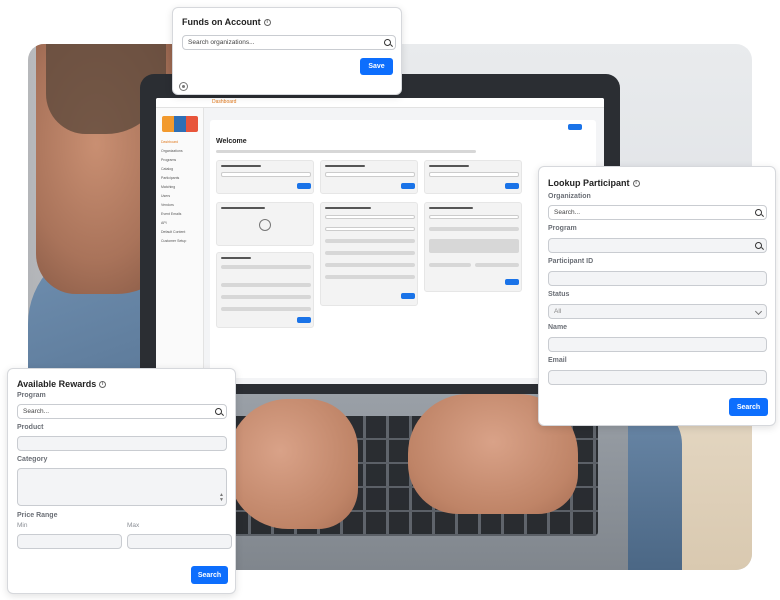 This screenshot has height=600, width=780. I want to click on product-label: Product, so click(30, 427).